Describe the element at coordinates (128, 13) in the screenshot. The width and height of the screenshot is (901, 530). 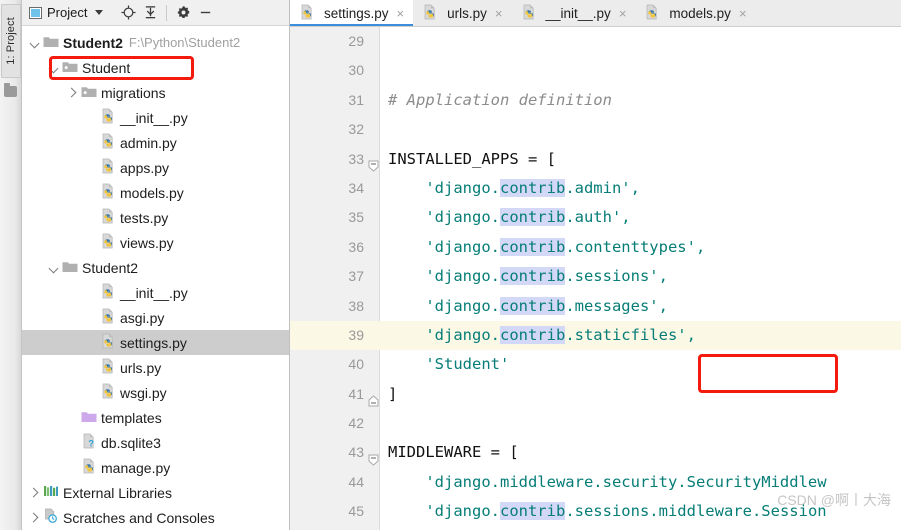
I see `crosshair-target-icon` at that location.